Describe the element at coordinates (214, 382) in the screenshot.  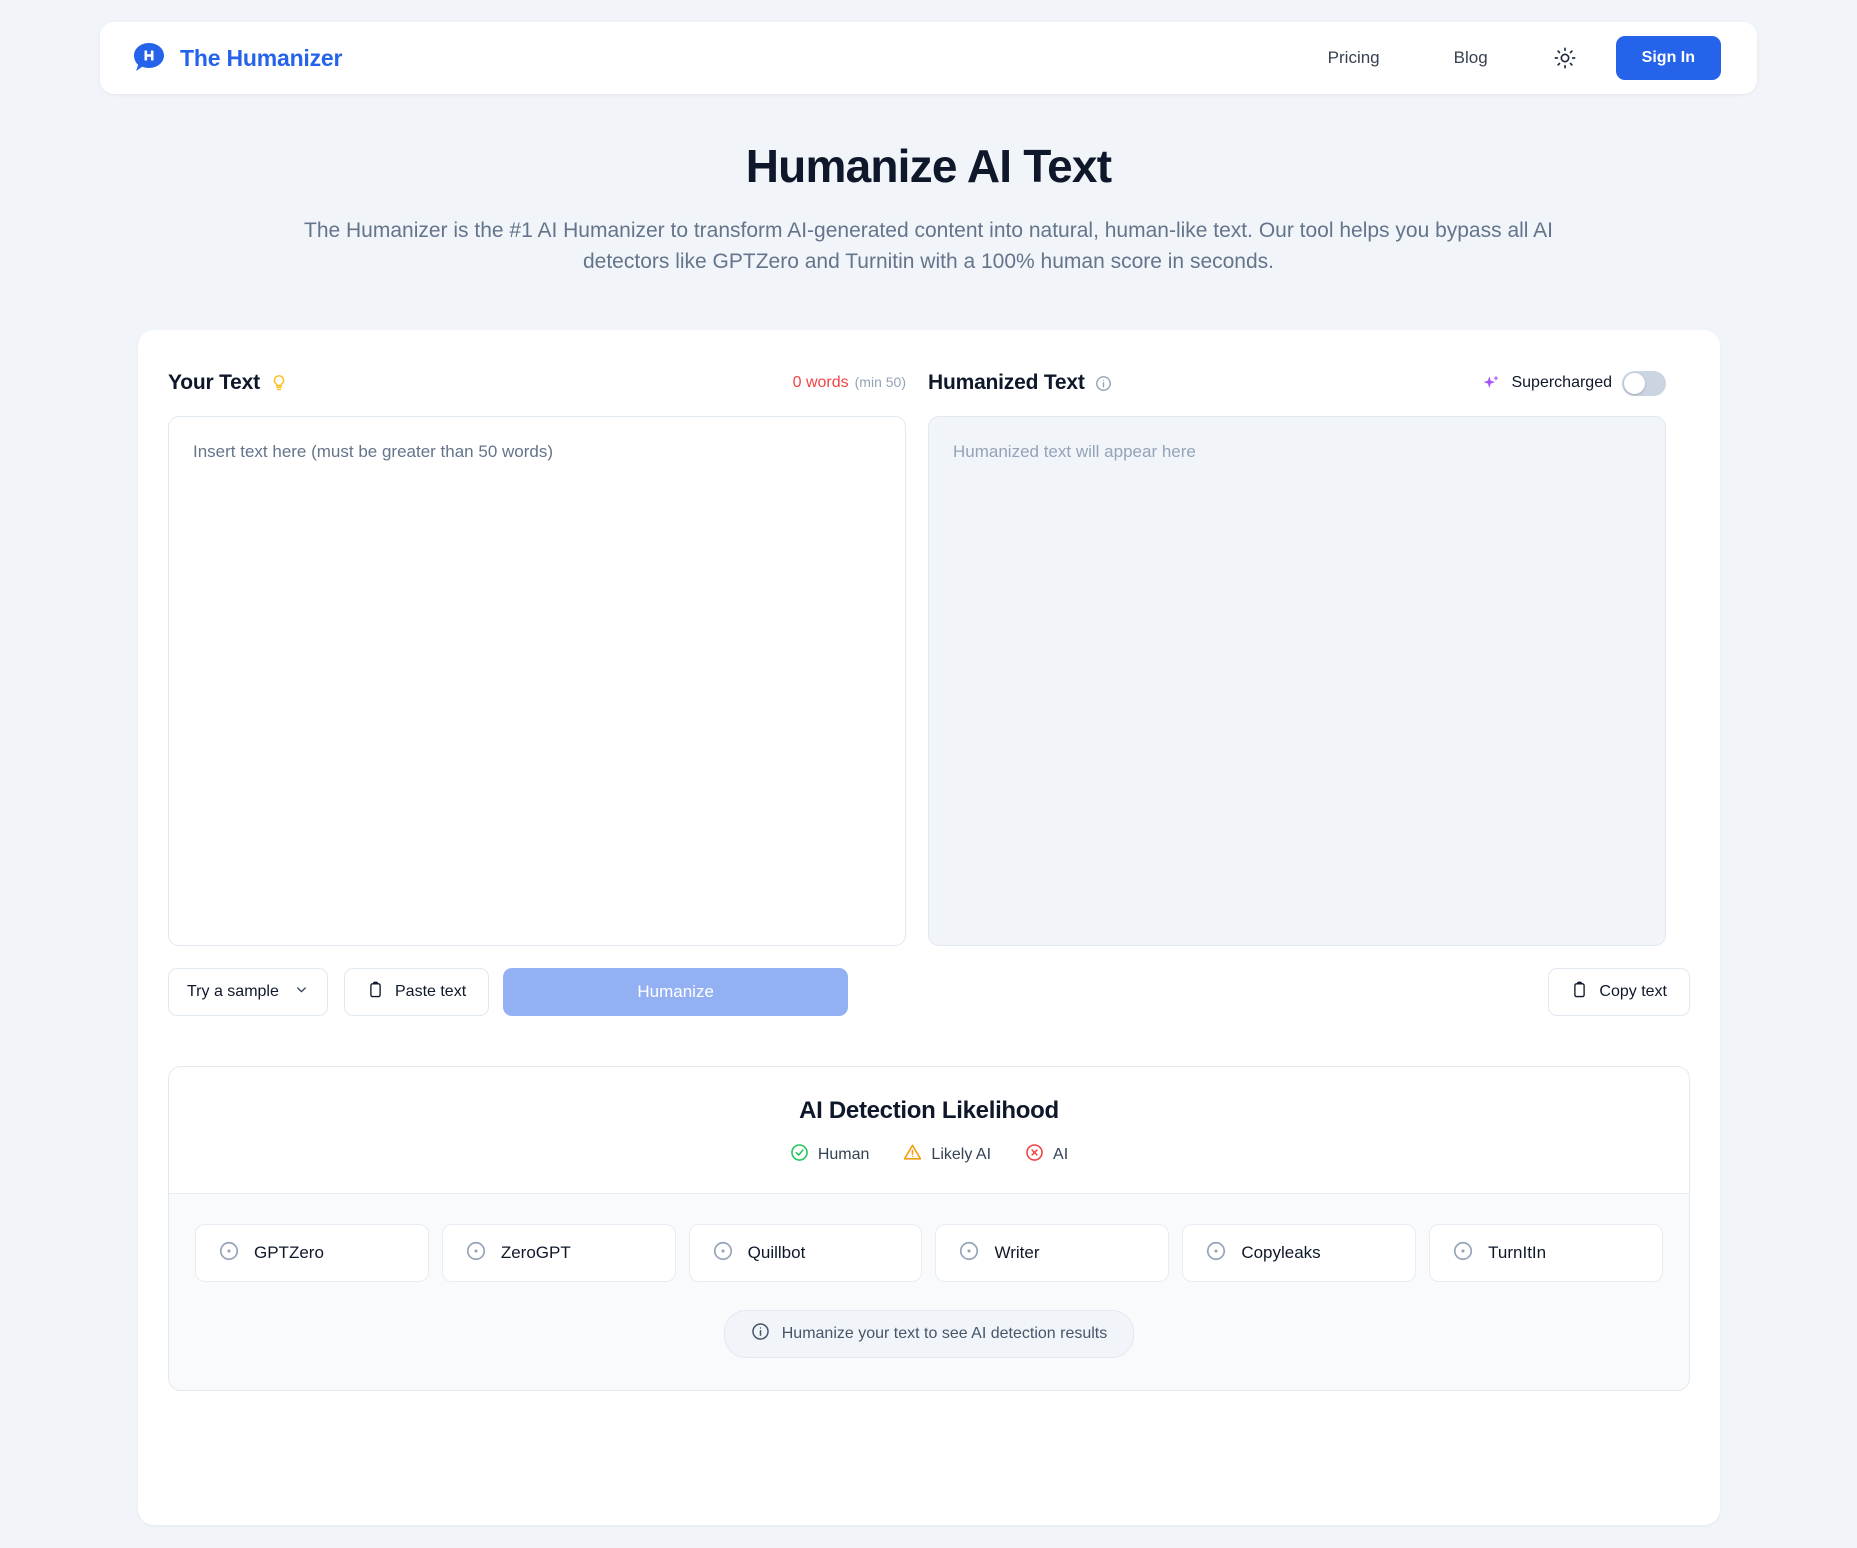
I see `input-pane-title: Your Text` at that location.